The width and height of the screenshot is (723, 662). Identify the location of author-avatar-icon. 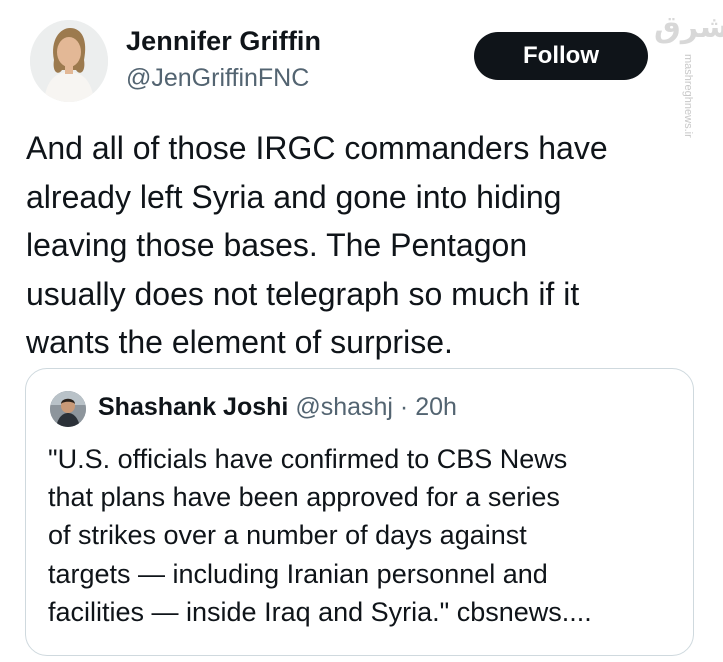
(69, 61).